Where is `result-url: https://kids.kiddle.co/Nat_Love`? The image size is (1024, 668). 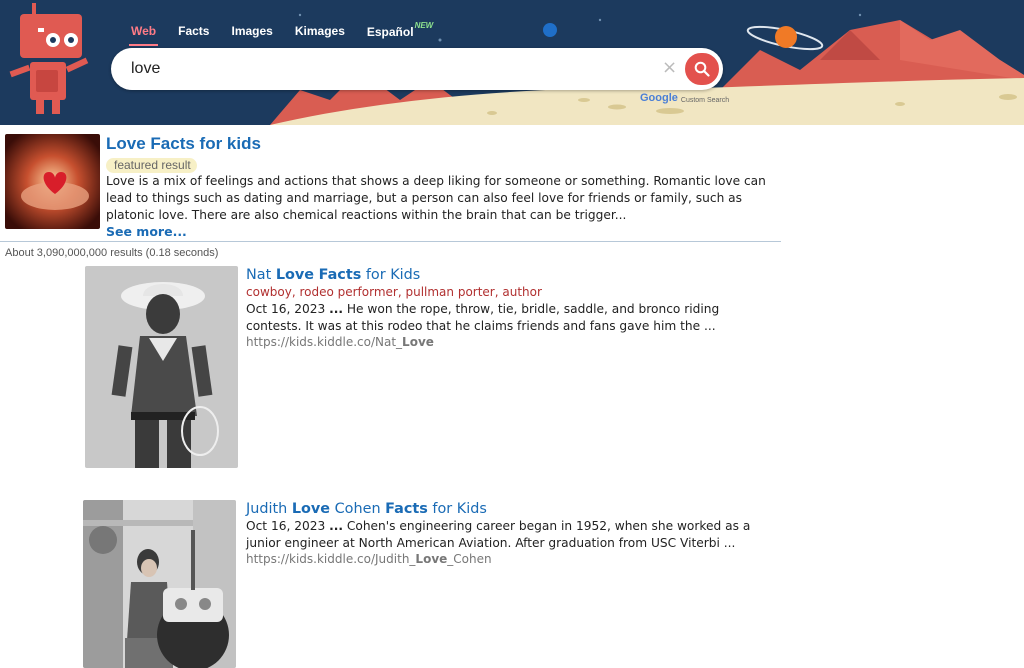 result-url: https://kids.kiddle.co/Nat_Love is located at coordinates (511, 342).